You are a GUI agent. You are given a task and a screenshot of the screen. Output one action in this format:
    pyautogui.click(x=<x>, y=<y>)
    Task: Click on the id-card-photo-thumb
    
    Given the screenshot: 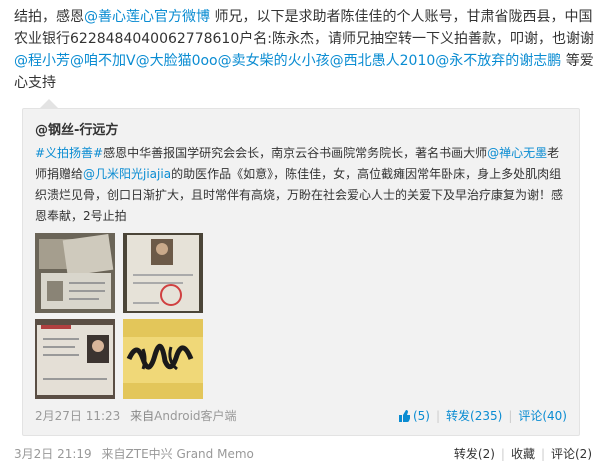 What is the action you would take?
    pyautogui.click(x=75, y=359)
    